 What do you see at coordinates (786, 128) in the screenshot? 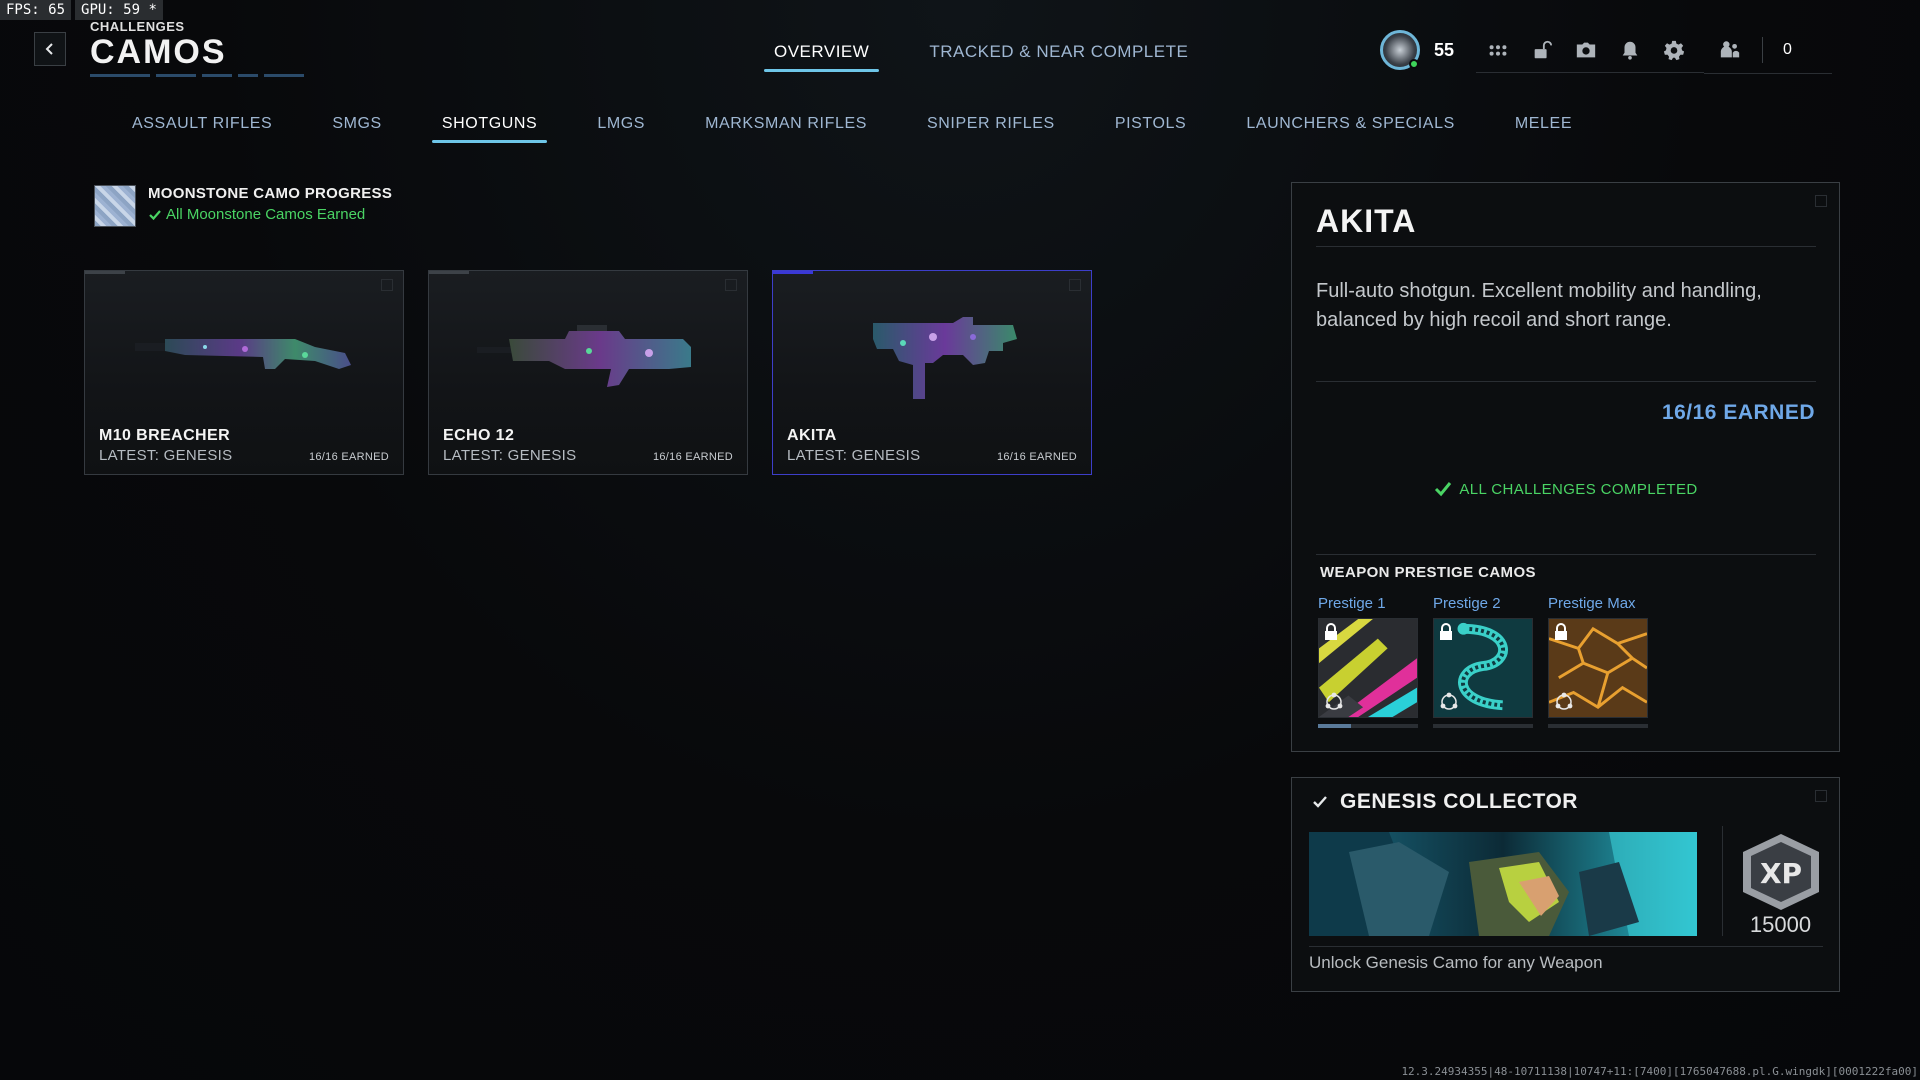
I see `tab-marksman-rifles: MARKSMAN RIFLES` at bounding box center [786, 128].